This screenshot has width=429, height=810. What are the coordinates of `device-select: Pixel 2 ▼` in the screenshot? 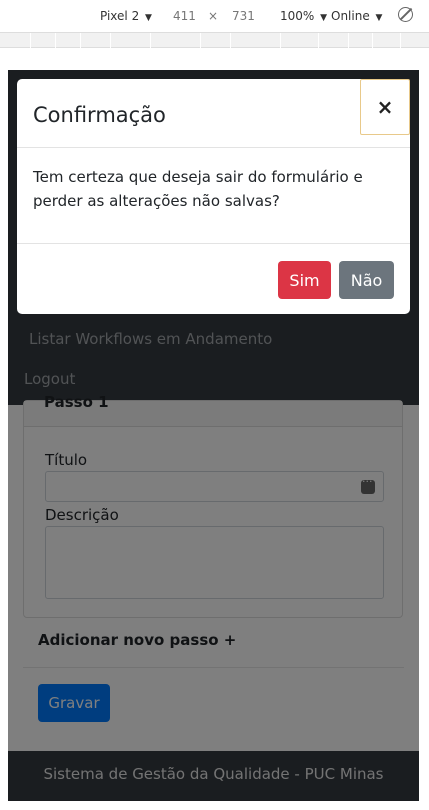 It's located at (126, 16).